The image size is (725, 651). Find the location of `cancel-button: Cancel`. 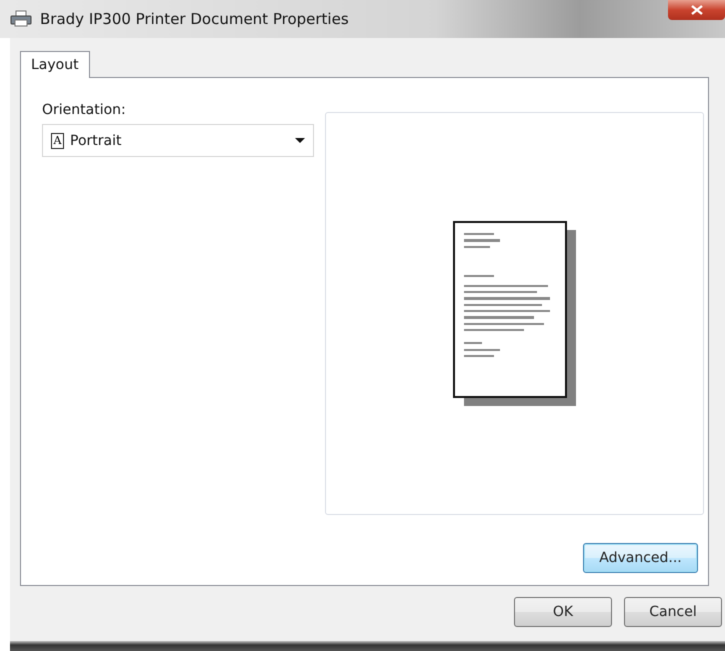

cancel-button: Cancel is located at coordinates (673, 612).